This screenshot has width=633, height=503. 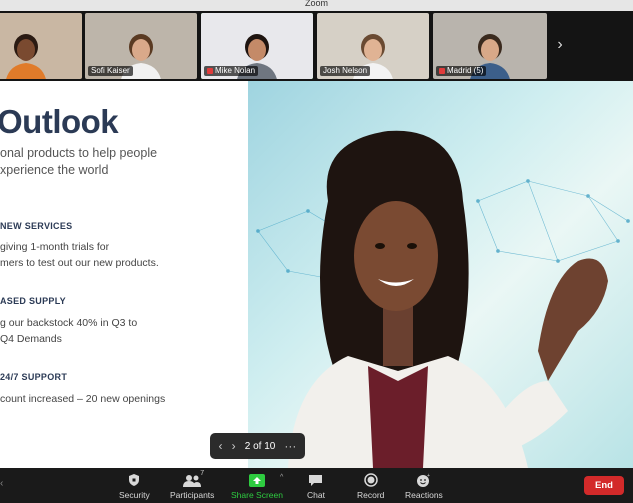 What do you see at coordinates (79, 153) in the screenshot?
I see `slide-subtitle-line: onal products to help people` at bounding box center [79, 153].